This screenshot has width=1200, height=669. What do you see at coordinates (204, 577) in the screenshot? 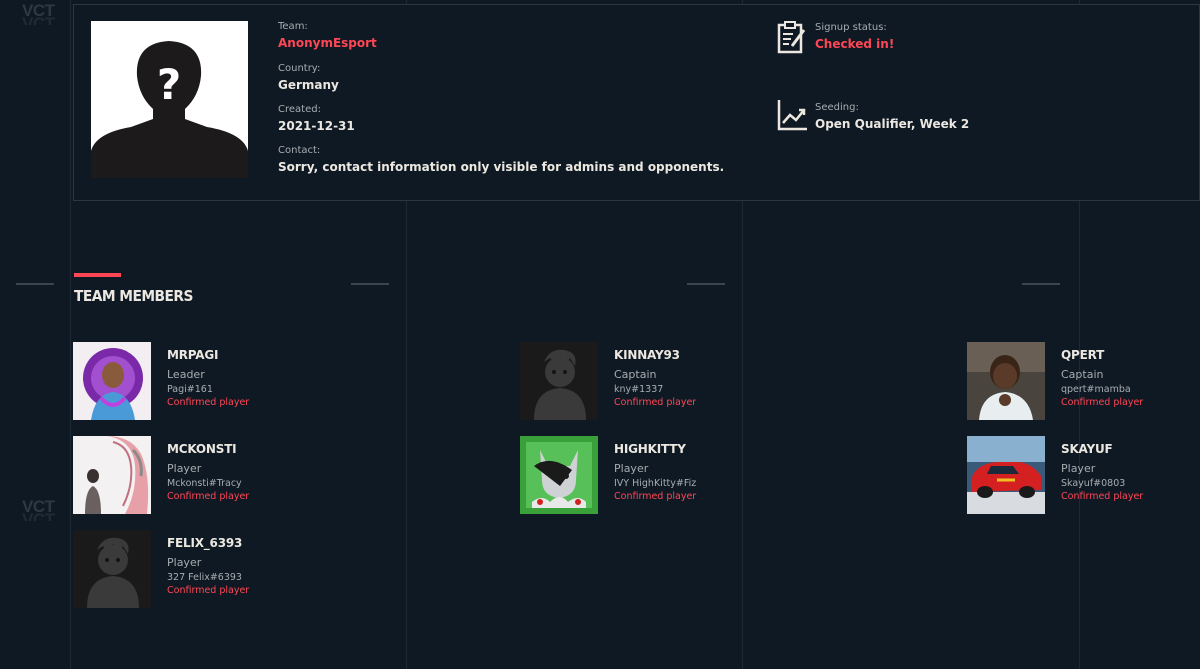
I see `member-riot-id: 327 Felix#6393` at bounding box center [204, 577].